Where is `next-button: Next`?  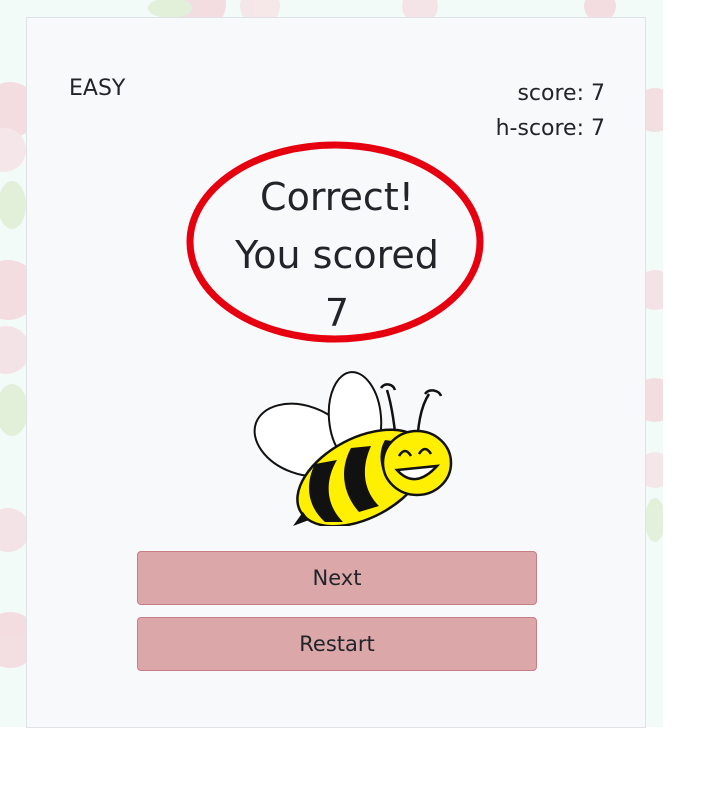 next-button: Next is located at coordinates (337, 578).